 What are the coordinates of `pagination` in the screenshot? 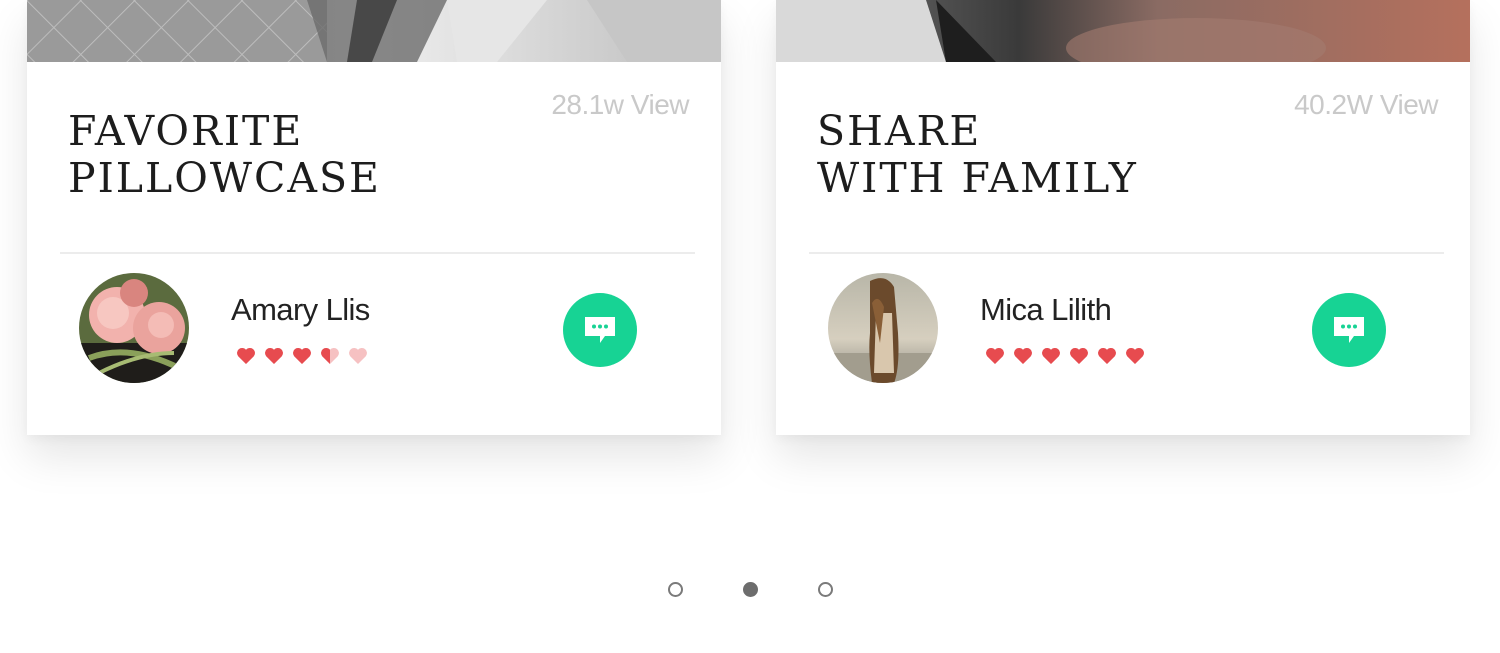 It's located at (750, 590).